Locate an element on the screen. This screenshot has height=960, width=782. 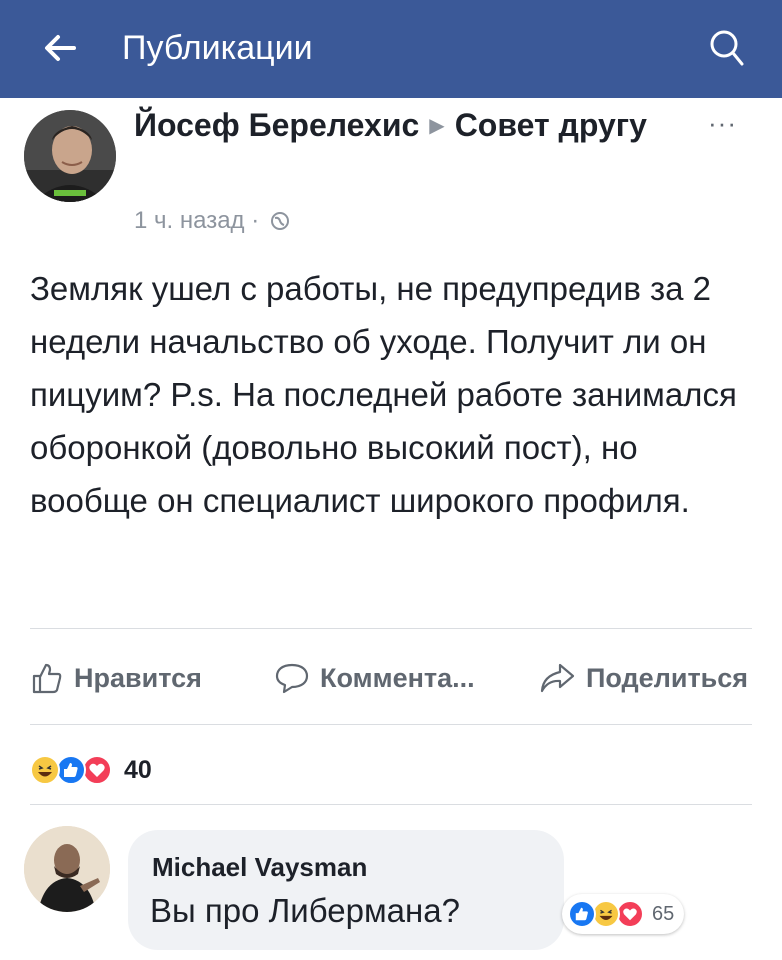
post-meta: 1 ч. назад · is located at coordinates (212, 221).